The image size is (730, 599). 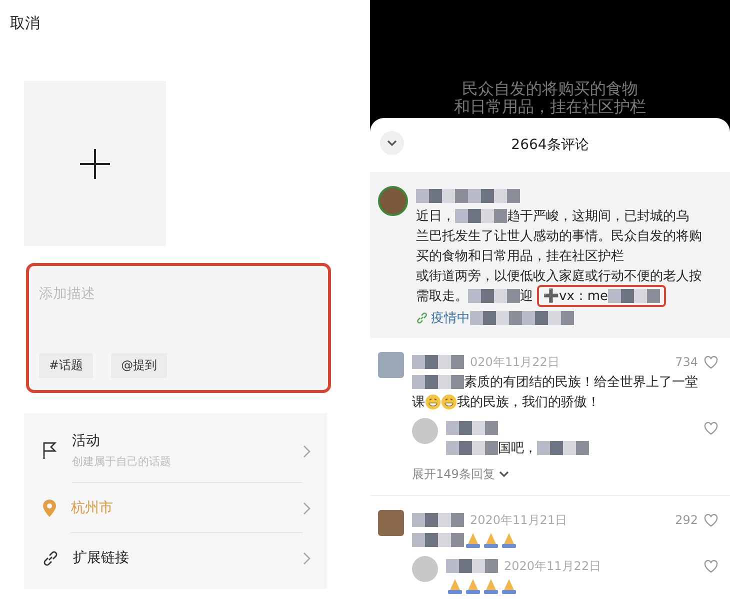 I want to click on like-count: 292, so click(x=686, y=520).